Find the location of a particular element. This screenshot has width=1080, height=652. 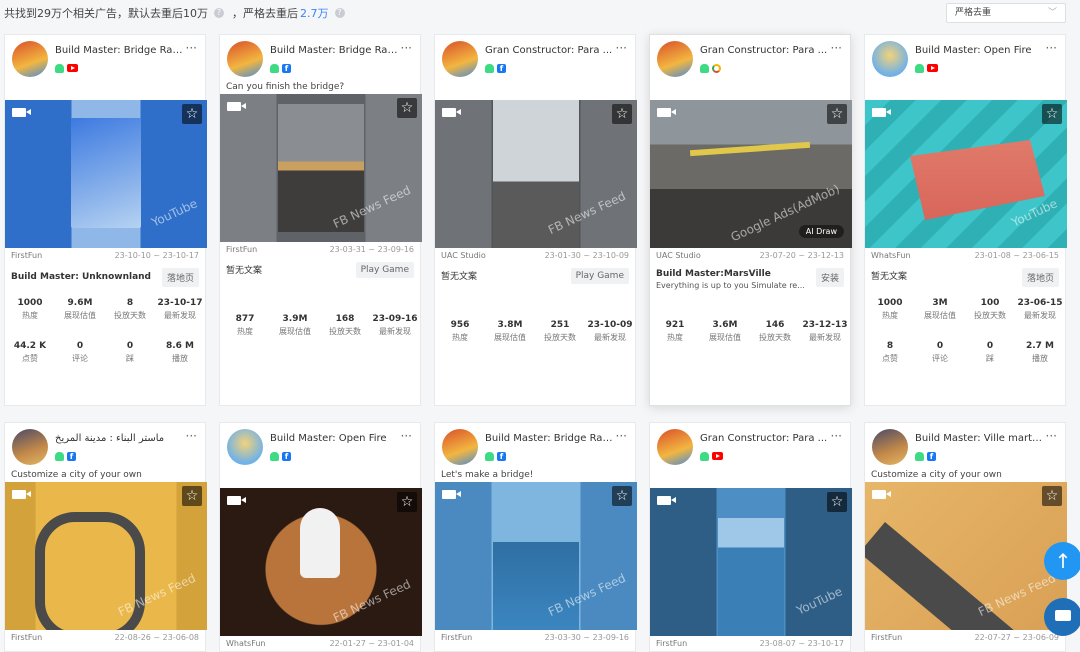

dedupe-select: 严格去重 ﹀ is located at coordinates (1006, 13).